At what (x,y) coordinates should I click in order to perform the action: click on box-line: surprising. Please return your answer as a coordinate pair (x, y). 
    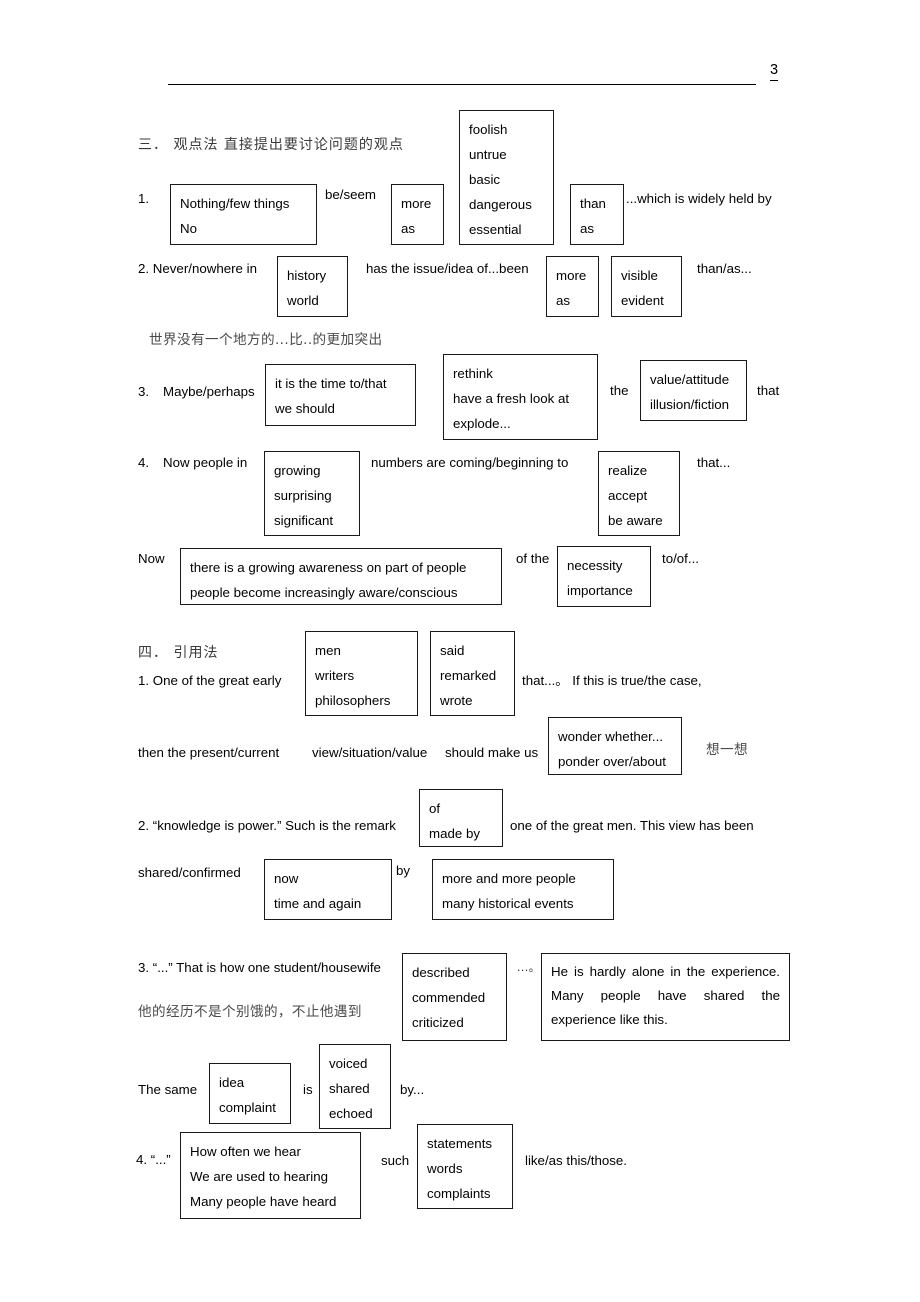
    Looking at the image, I should click on (303, 495).